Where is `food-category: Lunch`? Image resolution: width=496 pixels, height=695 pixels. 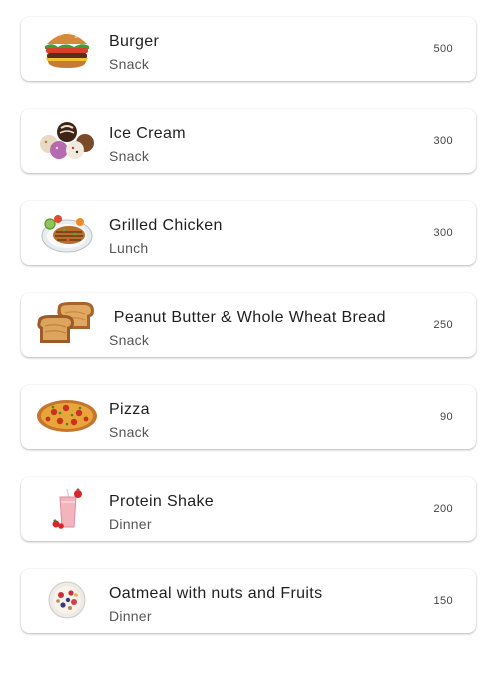 food-category: Lunch is located at coordinates (129, 248).